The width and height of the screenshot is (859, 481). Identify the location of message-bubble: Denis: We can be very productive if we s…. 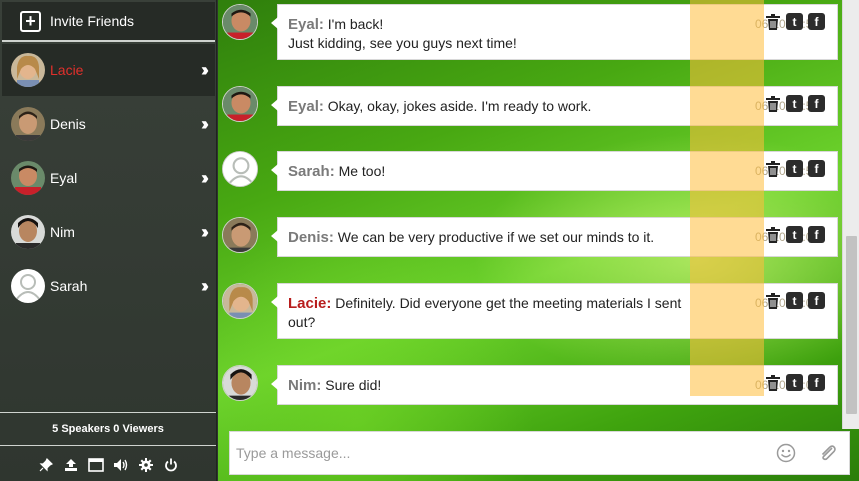
(554, 237).